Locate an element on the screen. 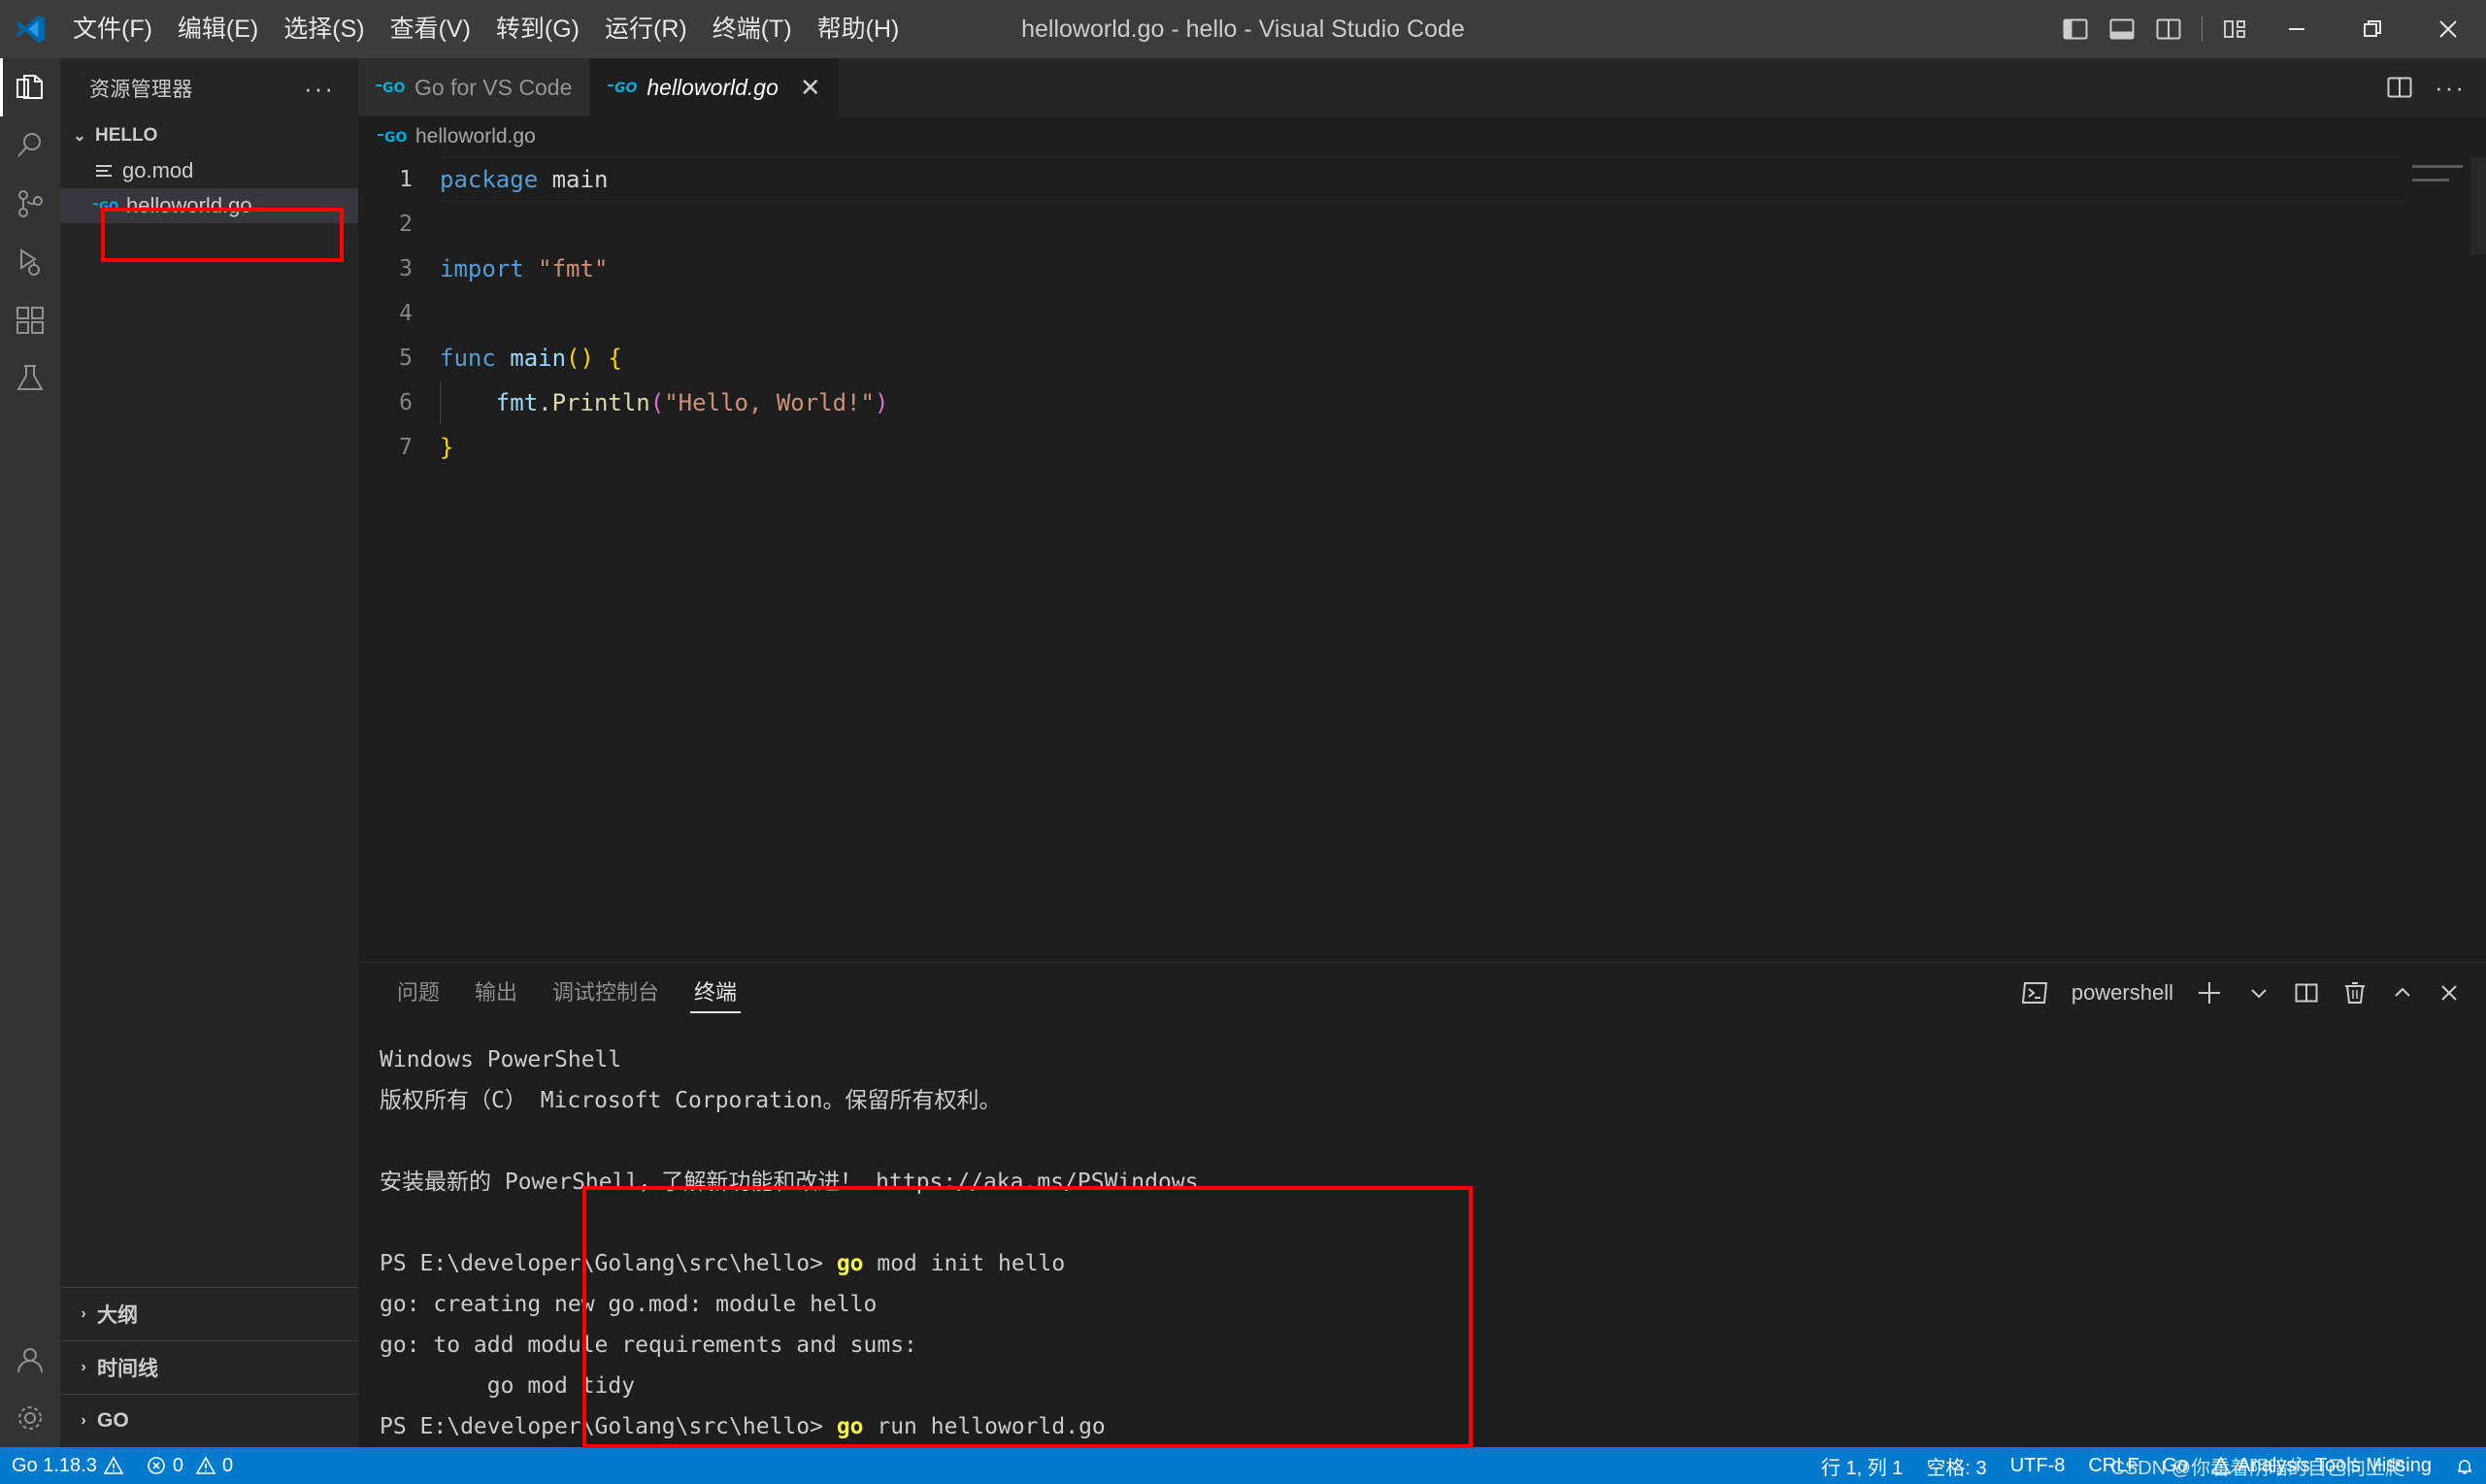  menu-go: 转到(G) is located at coordinates (537, 29).